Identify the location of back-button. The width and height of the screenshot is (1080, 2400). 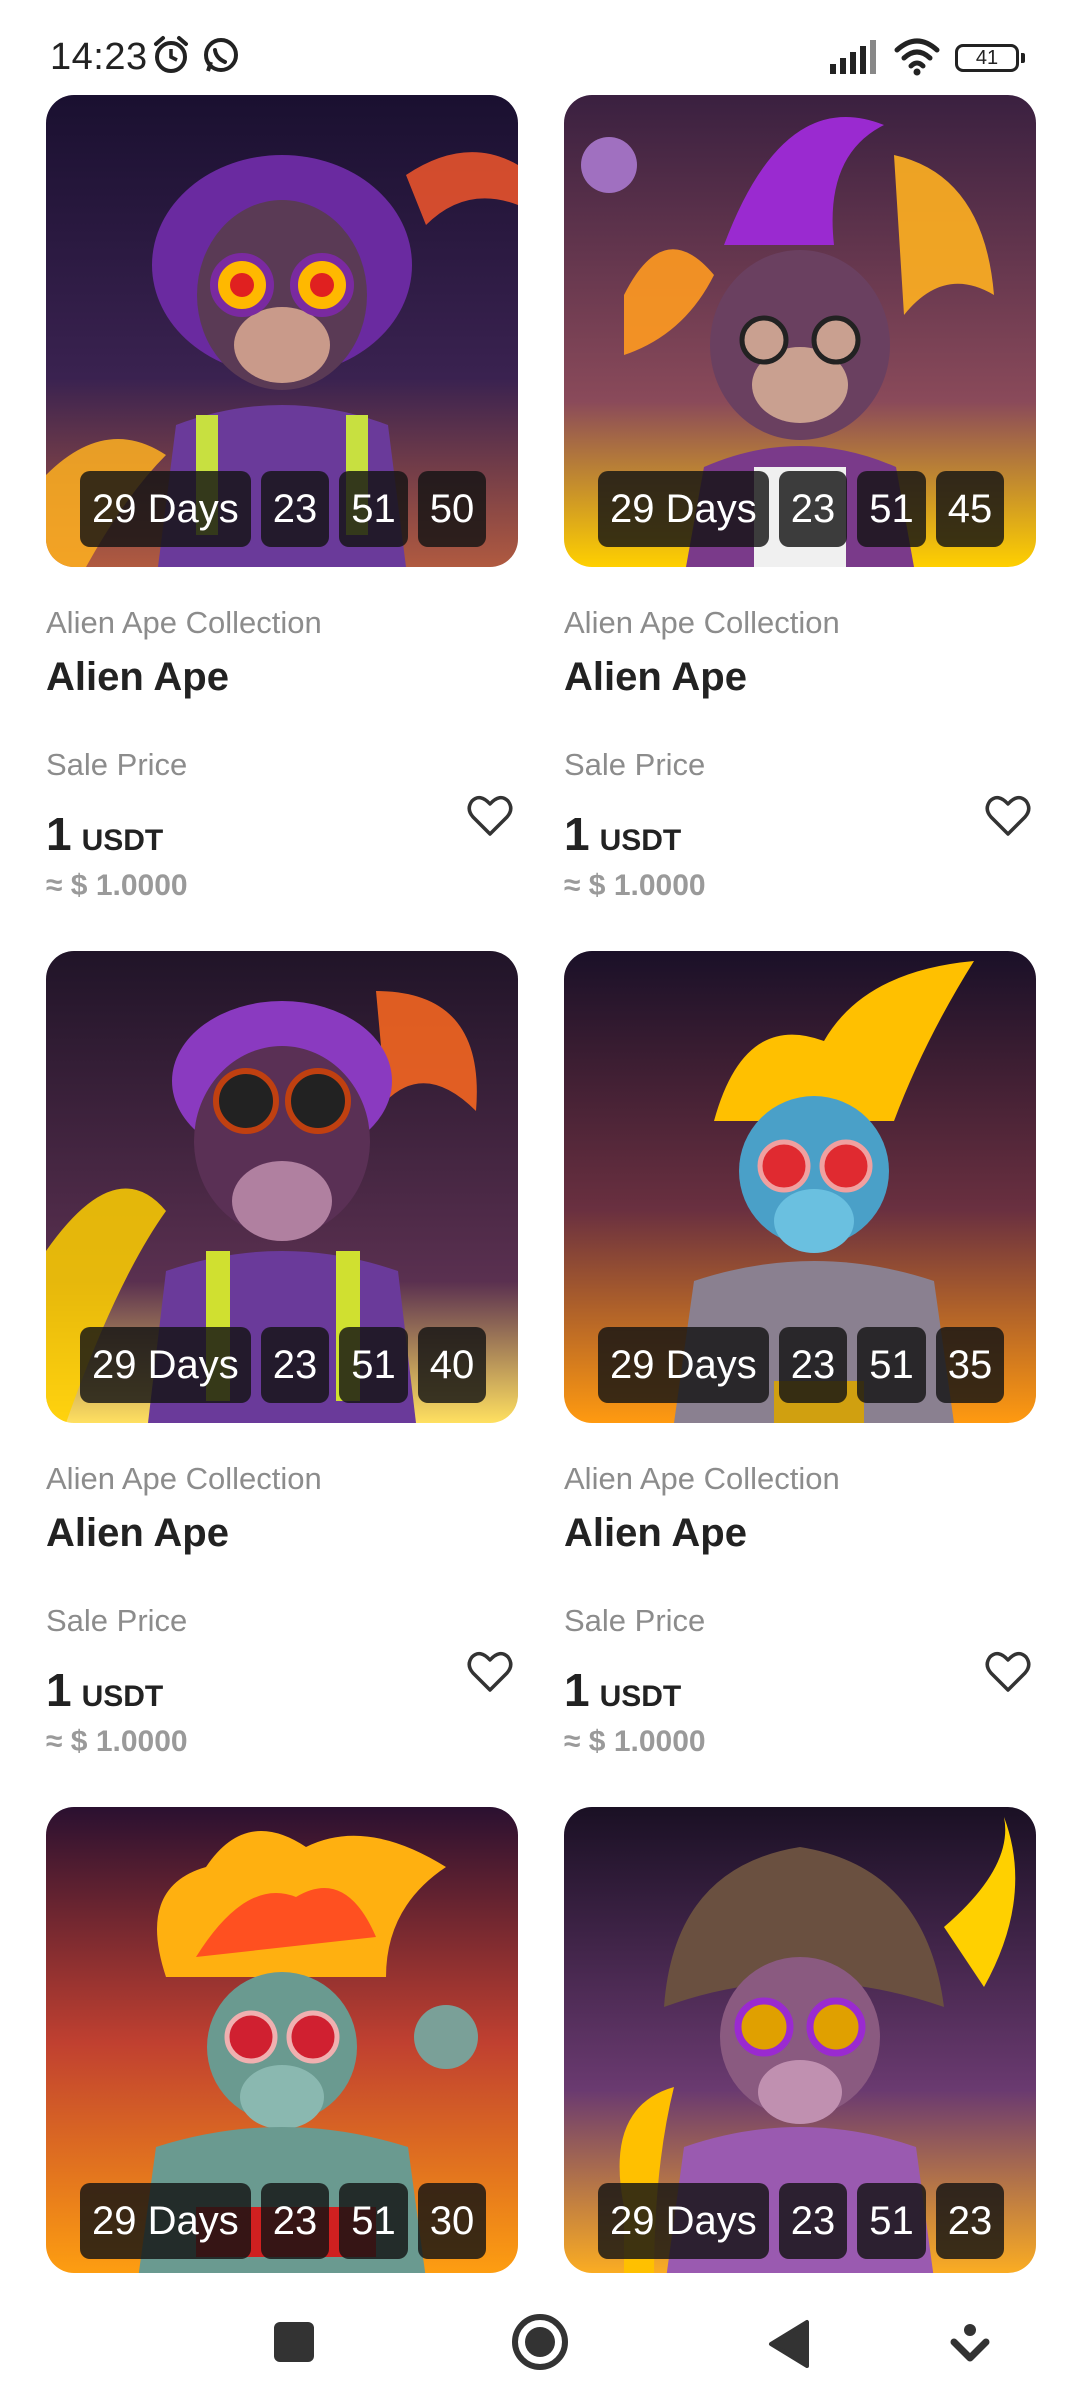
(789, 2346).